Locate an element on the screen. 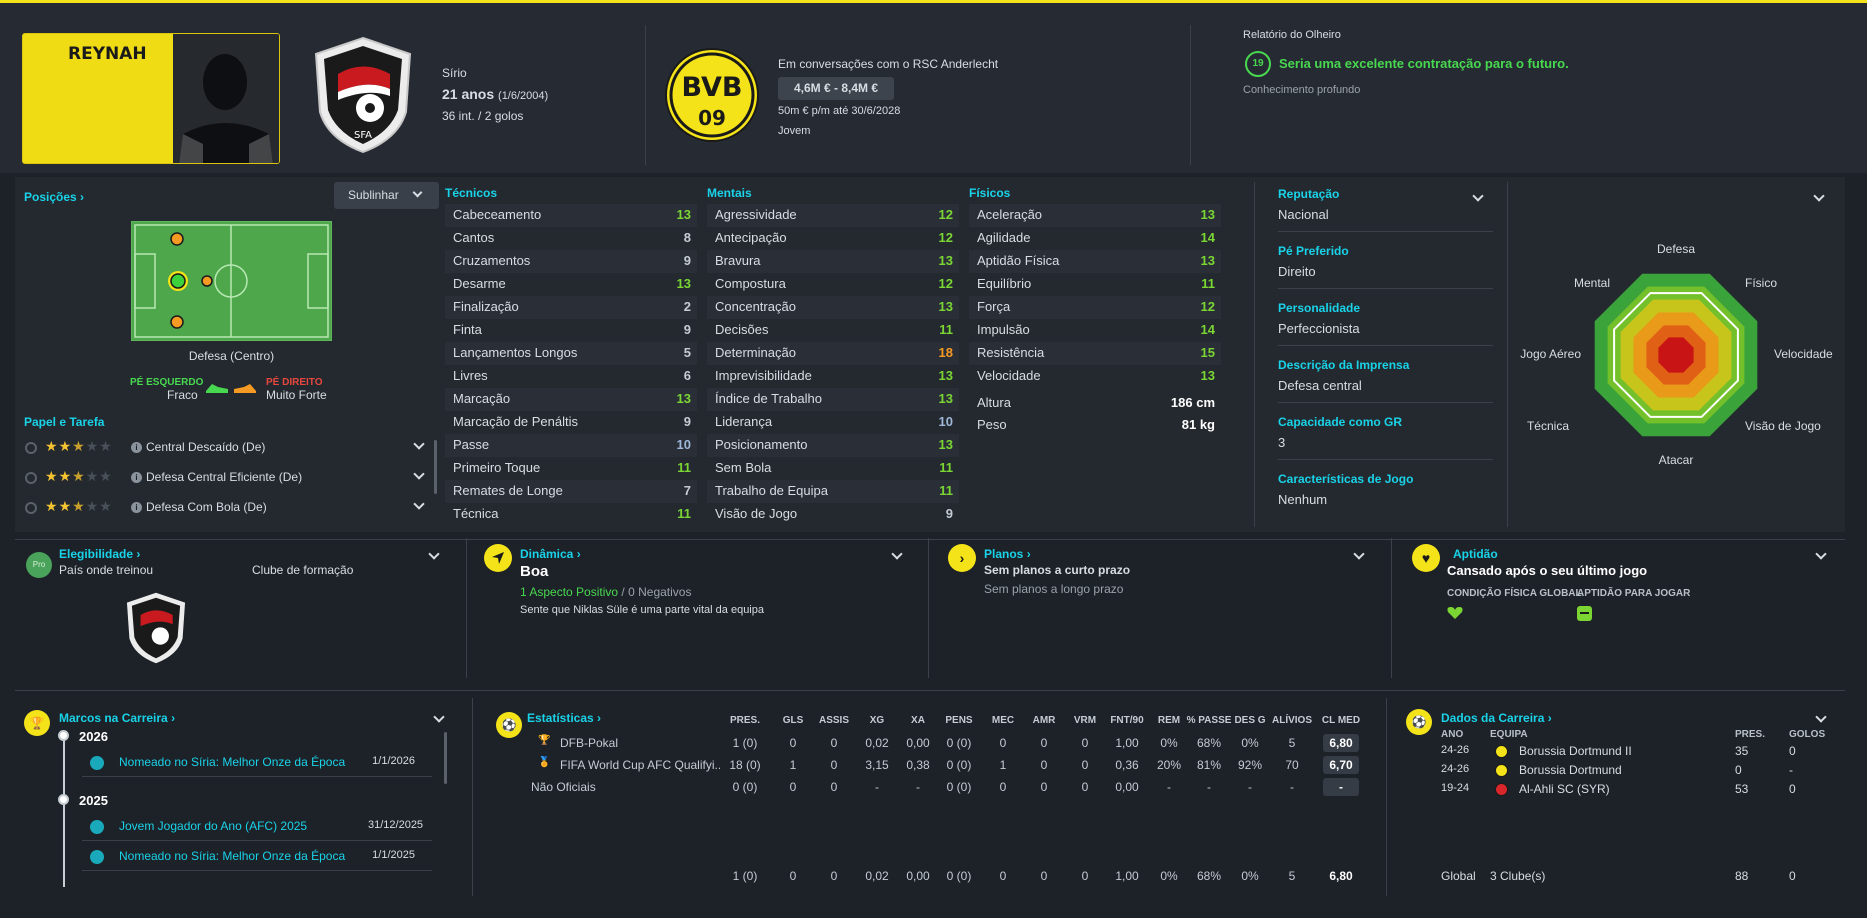 The height and width of the screenshot is (918, 1867). highlight-dropdown: Sublinhar is located at coordinates (386, 195).